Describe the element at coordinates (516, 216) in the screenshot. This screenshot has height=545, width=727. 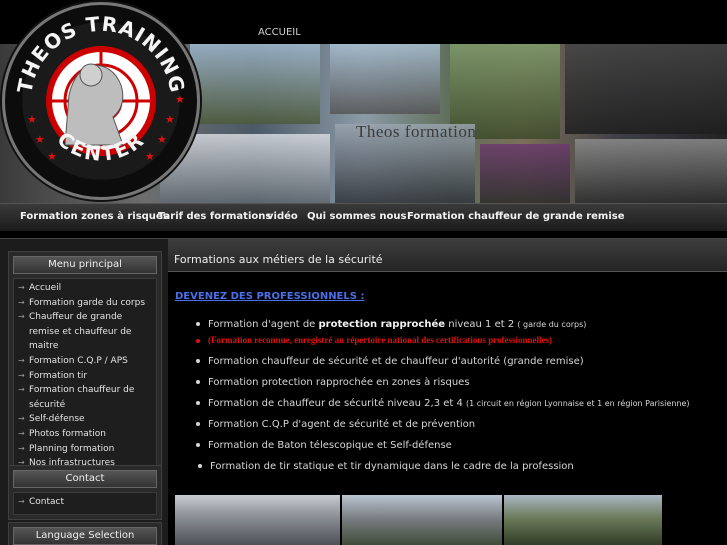
I see `nav-formation-chauffeur: Formation chauffeur de grande remise` at that location.